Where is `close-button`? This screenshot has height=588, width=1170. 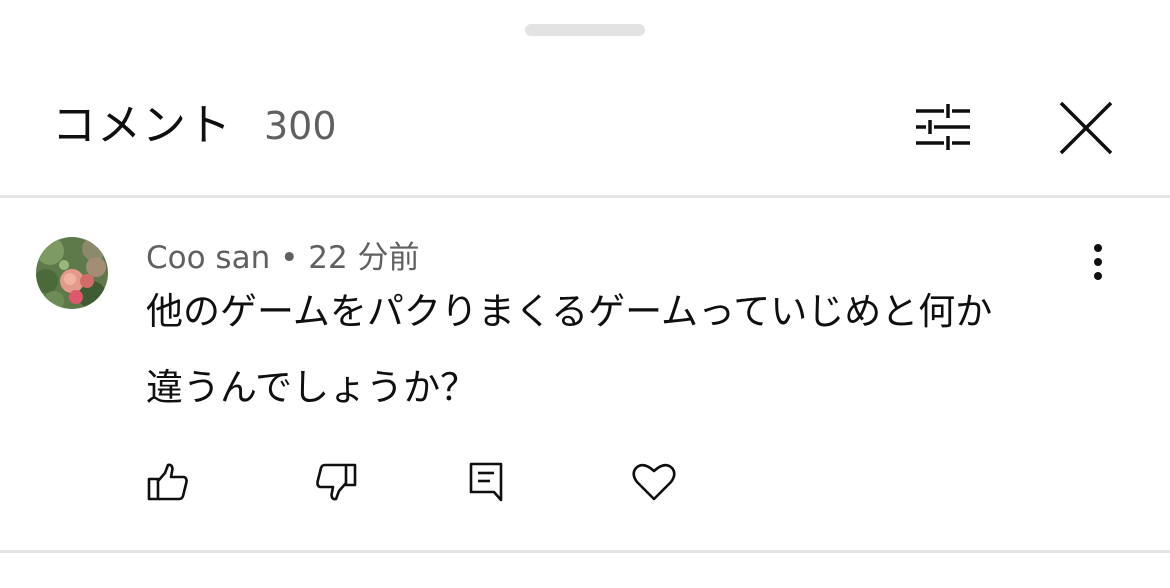 close-button is located at coordinates (1086, 128).